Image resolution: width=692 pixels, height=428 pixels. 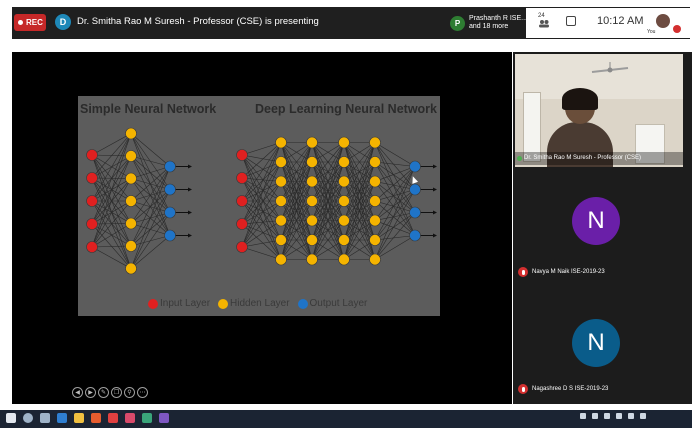 I want to click on slide-controls: ◀ ▶ ✎ ❐ ⚲ ⋯, so click(x=110, y=392).